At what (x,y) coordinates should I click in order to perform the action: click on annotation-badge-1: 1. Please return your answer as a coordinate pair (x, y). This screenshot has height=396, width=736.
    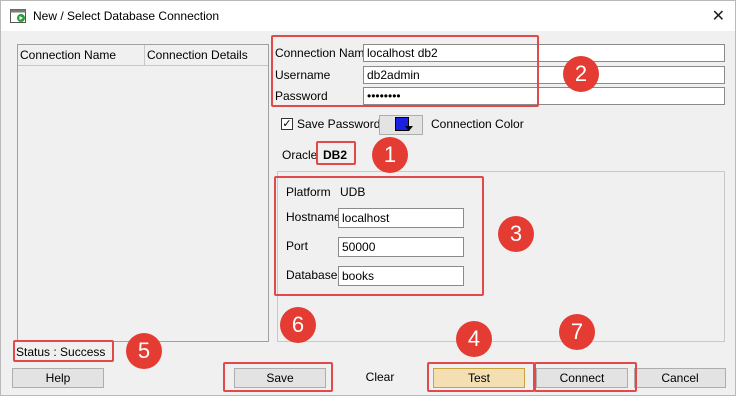
    Looking at the image, I should click on (390, 155).